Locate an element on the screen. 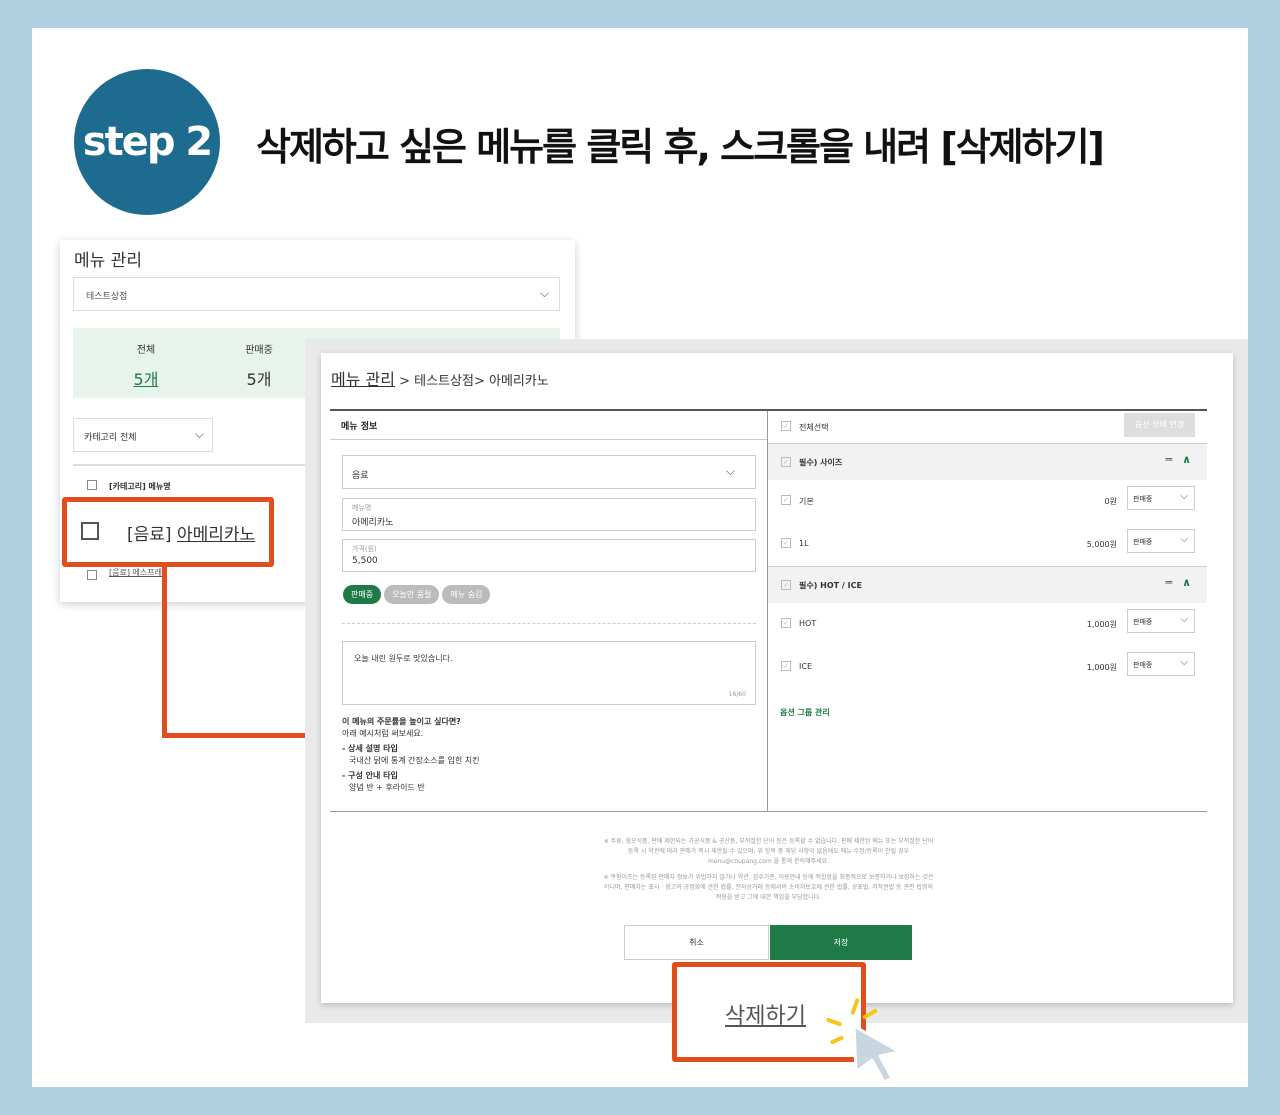 The height and width of the screenshot is (1115, 1280). option-row: ✓ ICE 1,000원 판매중 ⌵ is located at coordinates (987, 667).